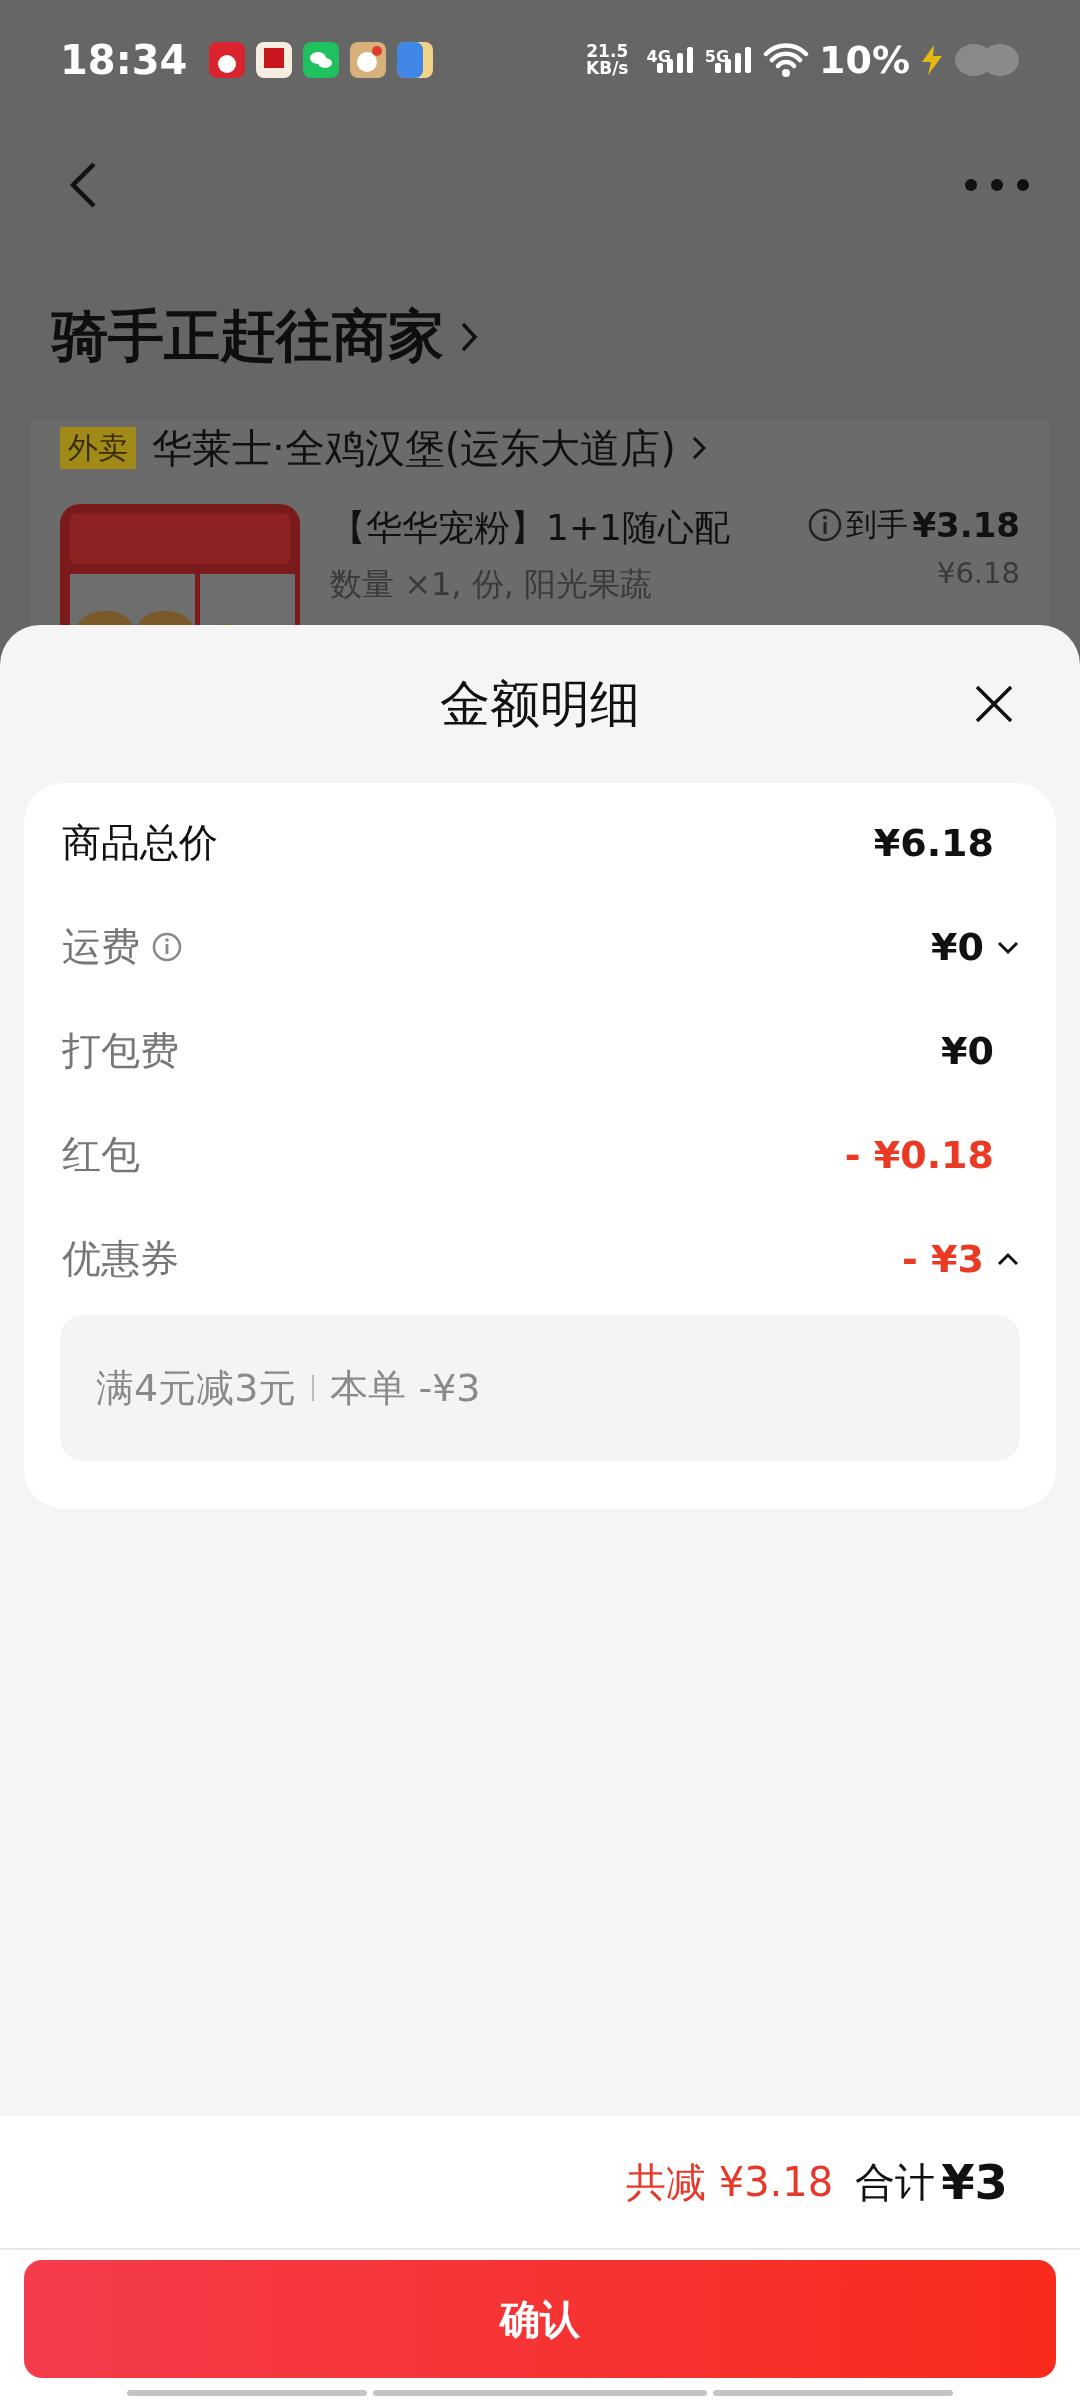 This screenshot has height=2400, width=1080. Describe the element at coordinates (864, 60) in the screenshot. I see `battery-percent: 10%` at that location.